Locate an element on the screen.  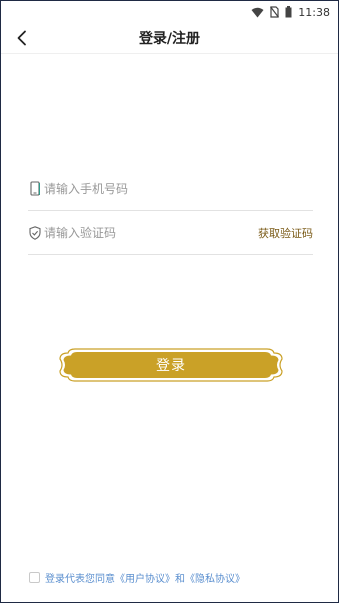
phone-icon is located at coordinates (35, 189).